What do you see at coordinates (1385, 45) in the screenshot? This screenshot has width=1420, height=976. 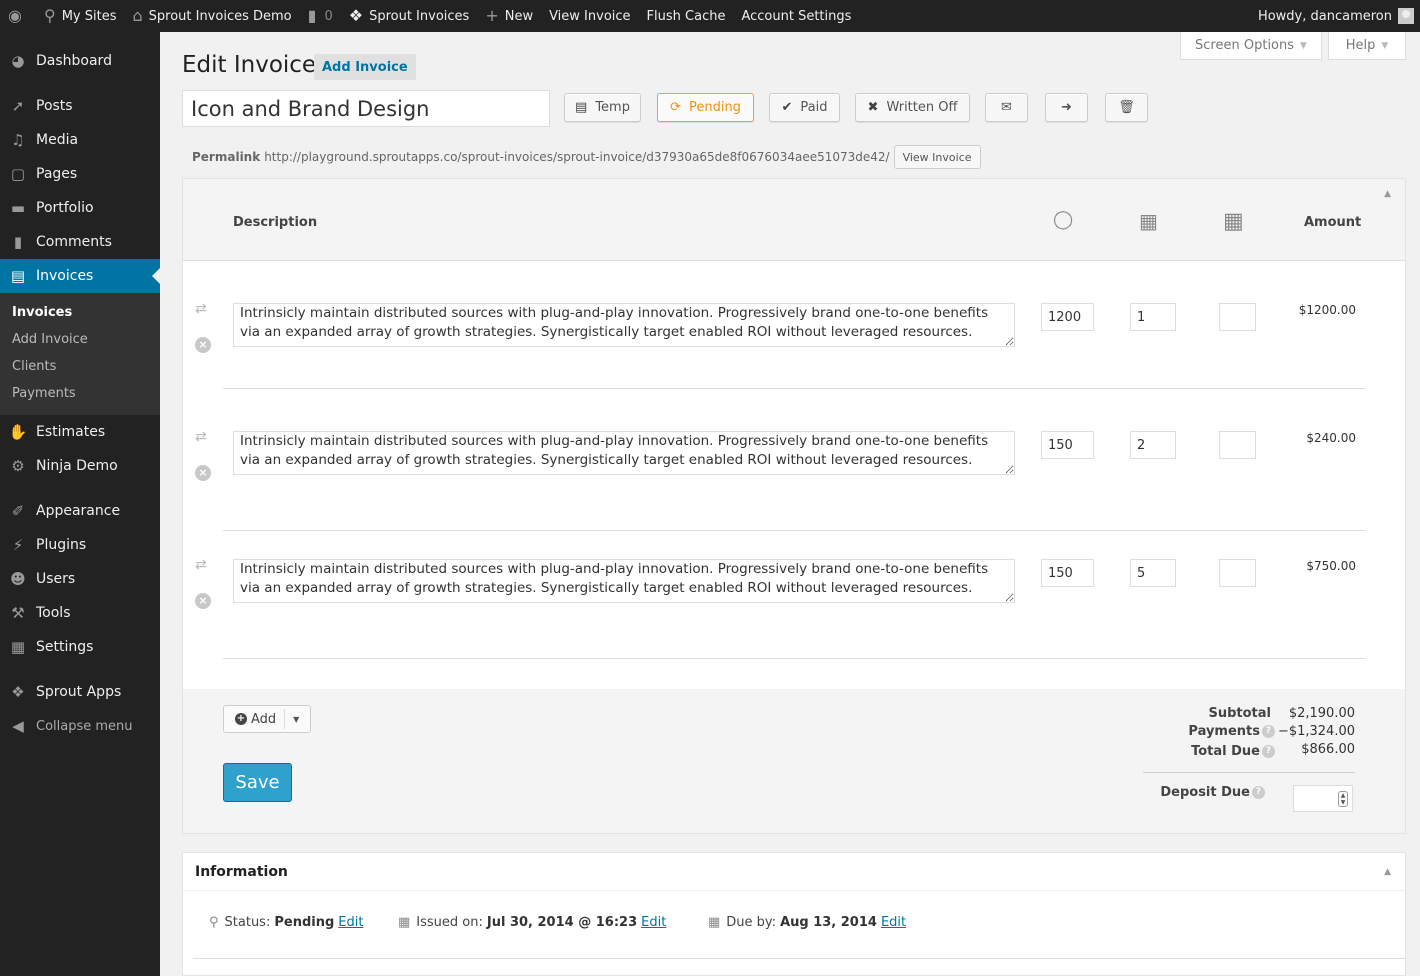 I see `chevron-down-icon: ▼` at bounding box center [1385, 45].